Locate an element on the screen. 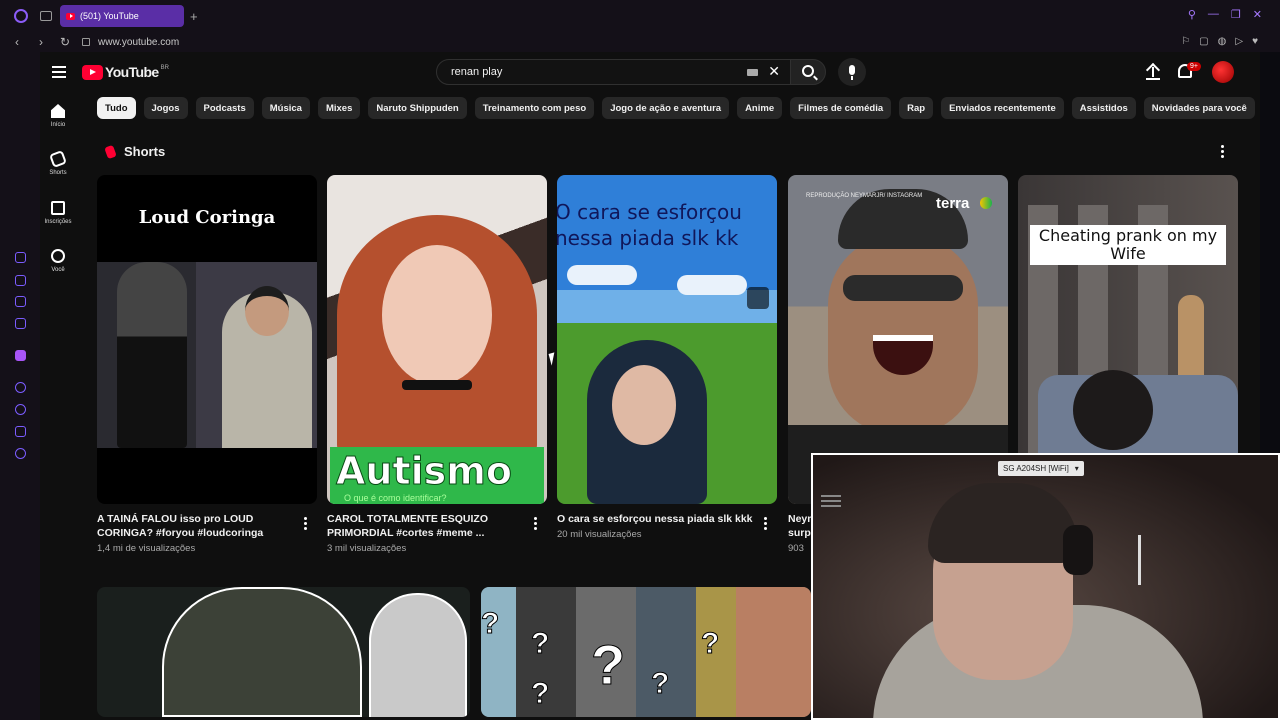 This screenshot has height=720, width=1280. chip-jogo-acao: Jogo de ação e aventura is located at coordinates (666, 108).